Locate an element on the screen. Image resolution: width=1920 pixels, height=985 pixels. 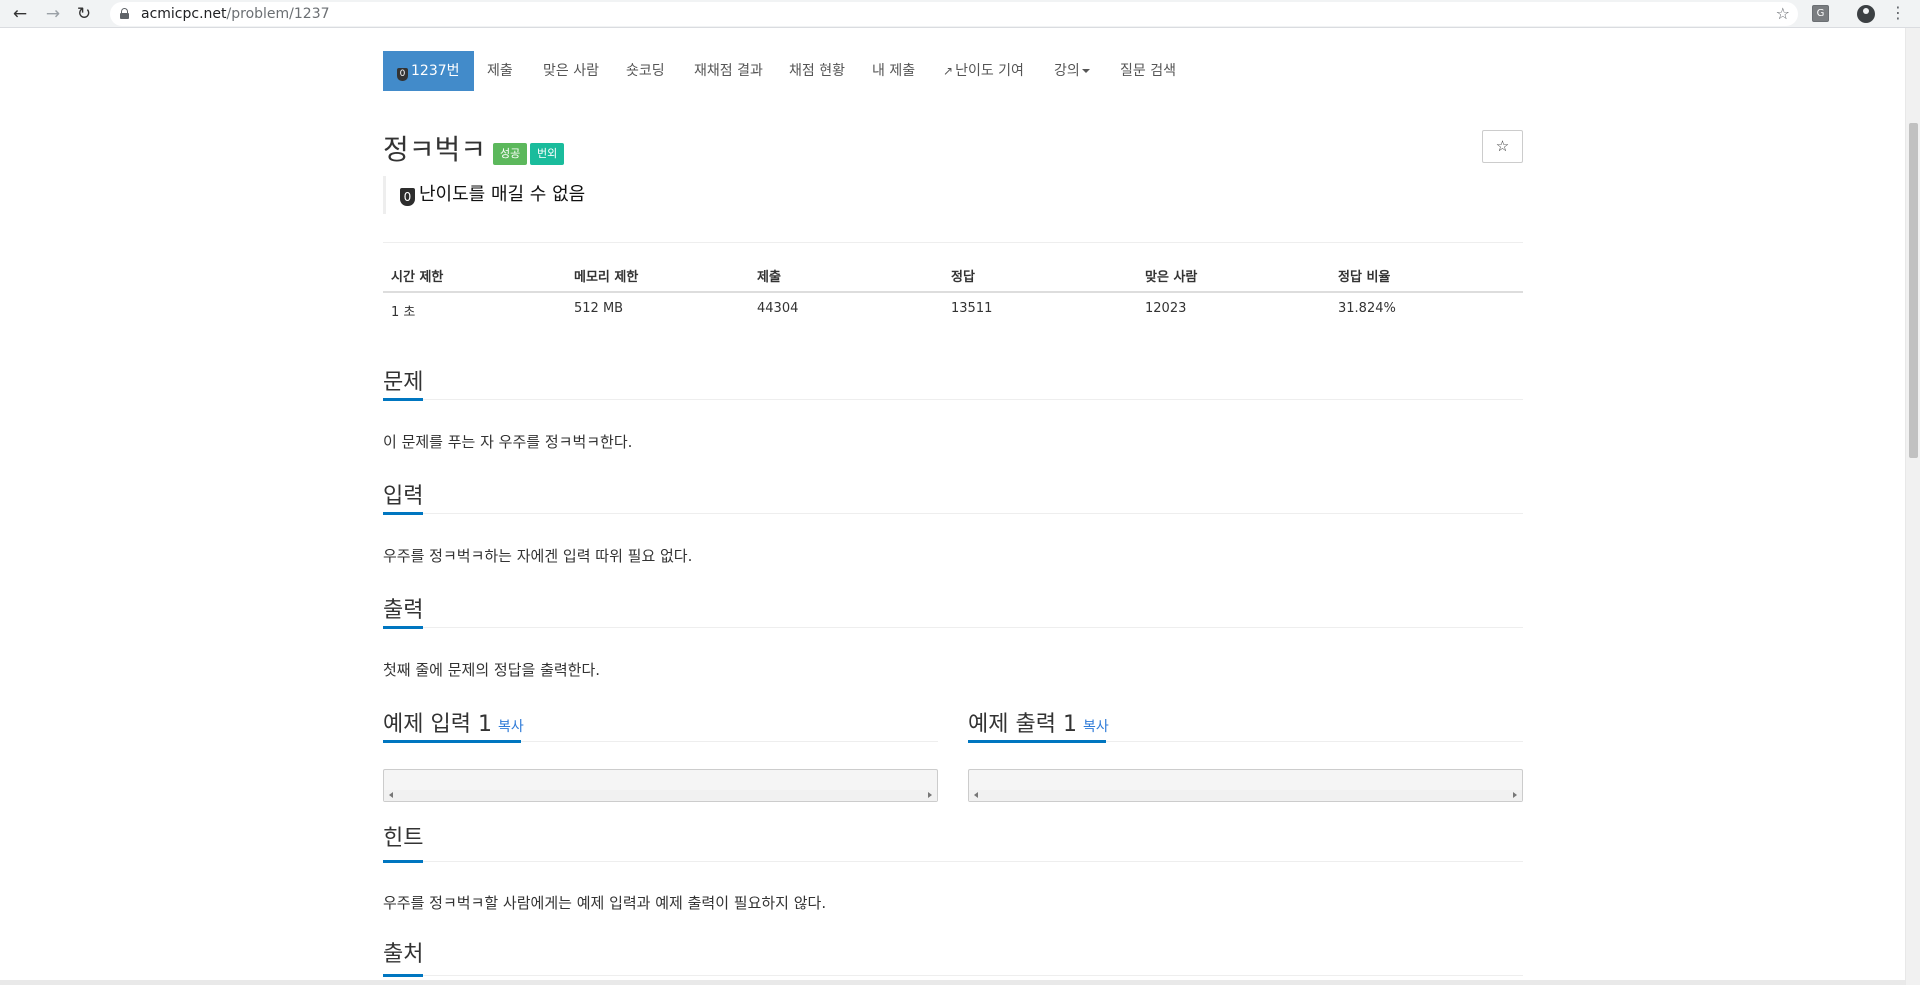
menu-my-submissions: 내 제출 is located at coordinates (893, 71).